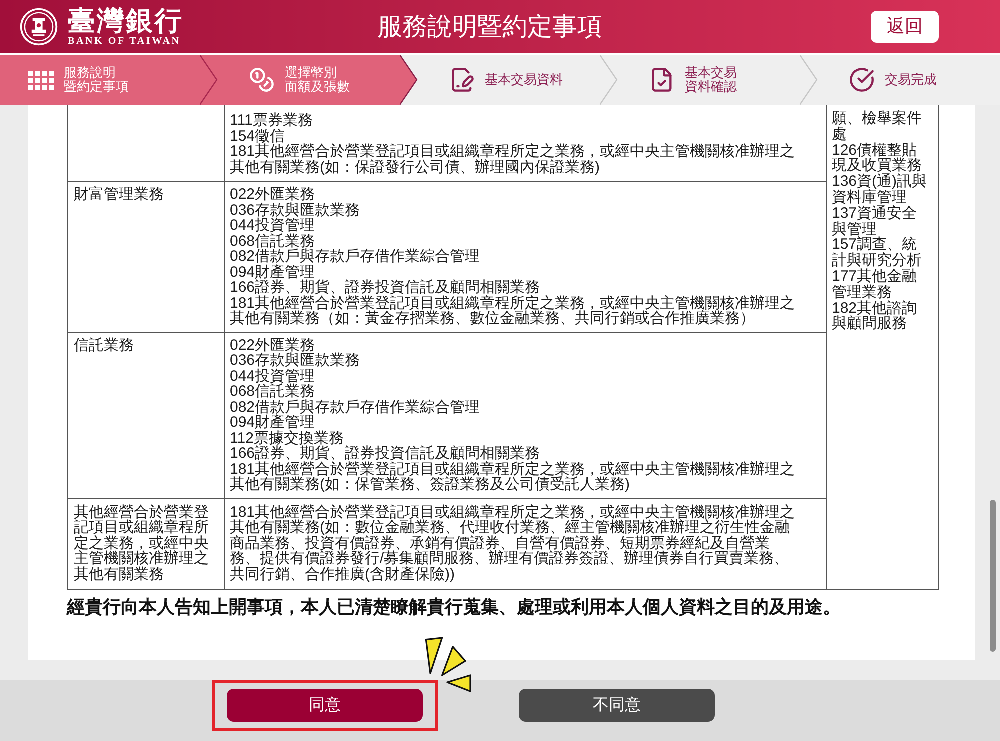 The image size is (1000, 741). What do you see at coordinates (104, 345) in the screenshot?
I see `category-label: 信託業務` at bounding box center [104, 345].